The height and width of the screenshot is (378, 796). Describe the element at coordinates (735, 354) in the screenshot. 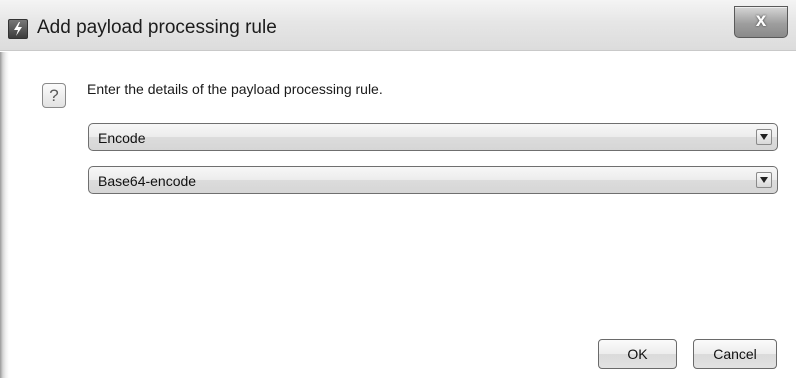

I see `cancel-button: Cancel` at that location.